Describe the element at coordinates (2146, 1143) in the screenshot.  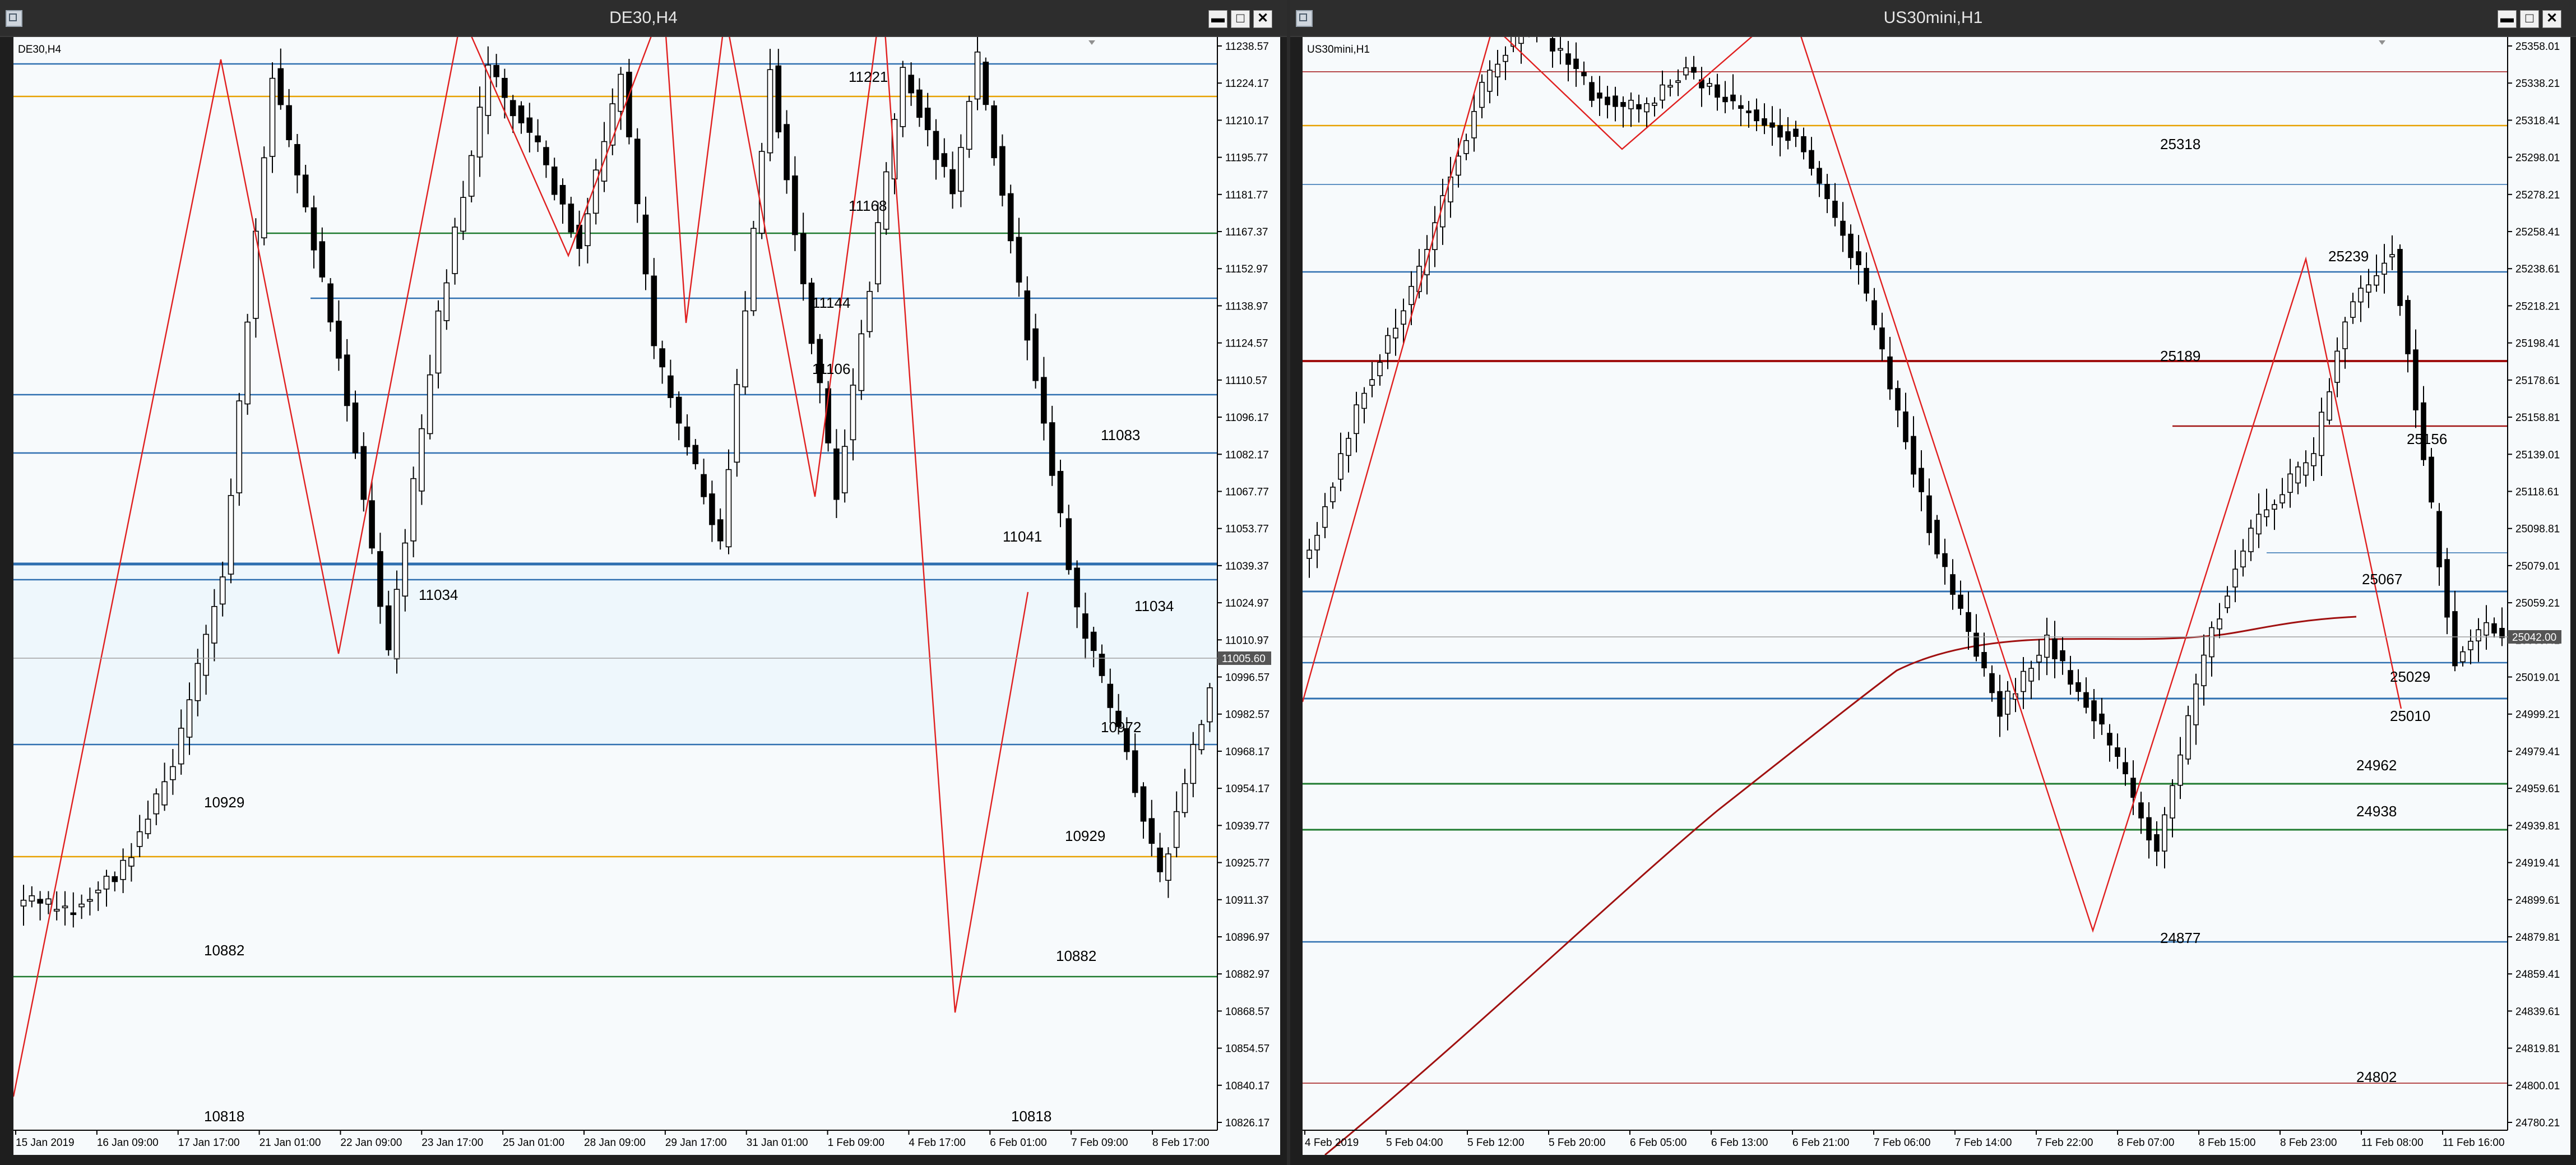
I see `time-tick-label: 8 Feb 07:00` at that location.